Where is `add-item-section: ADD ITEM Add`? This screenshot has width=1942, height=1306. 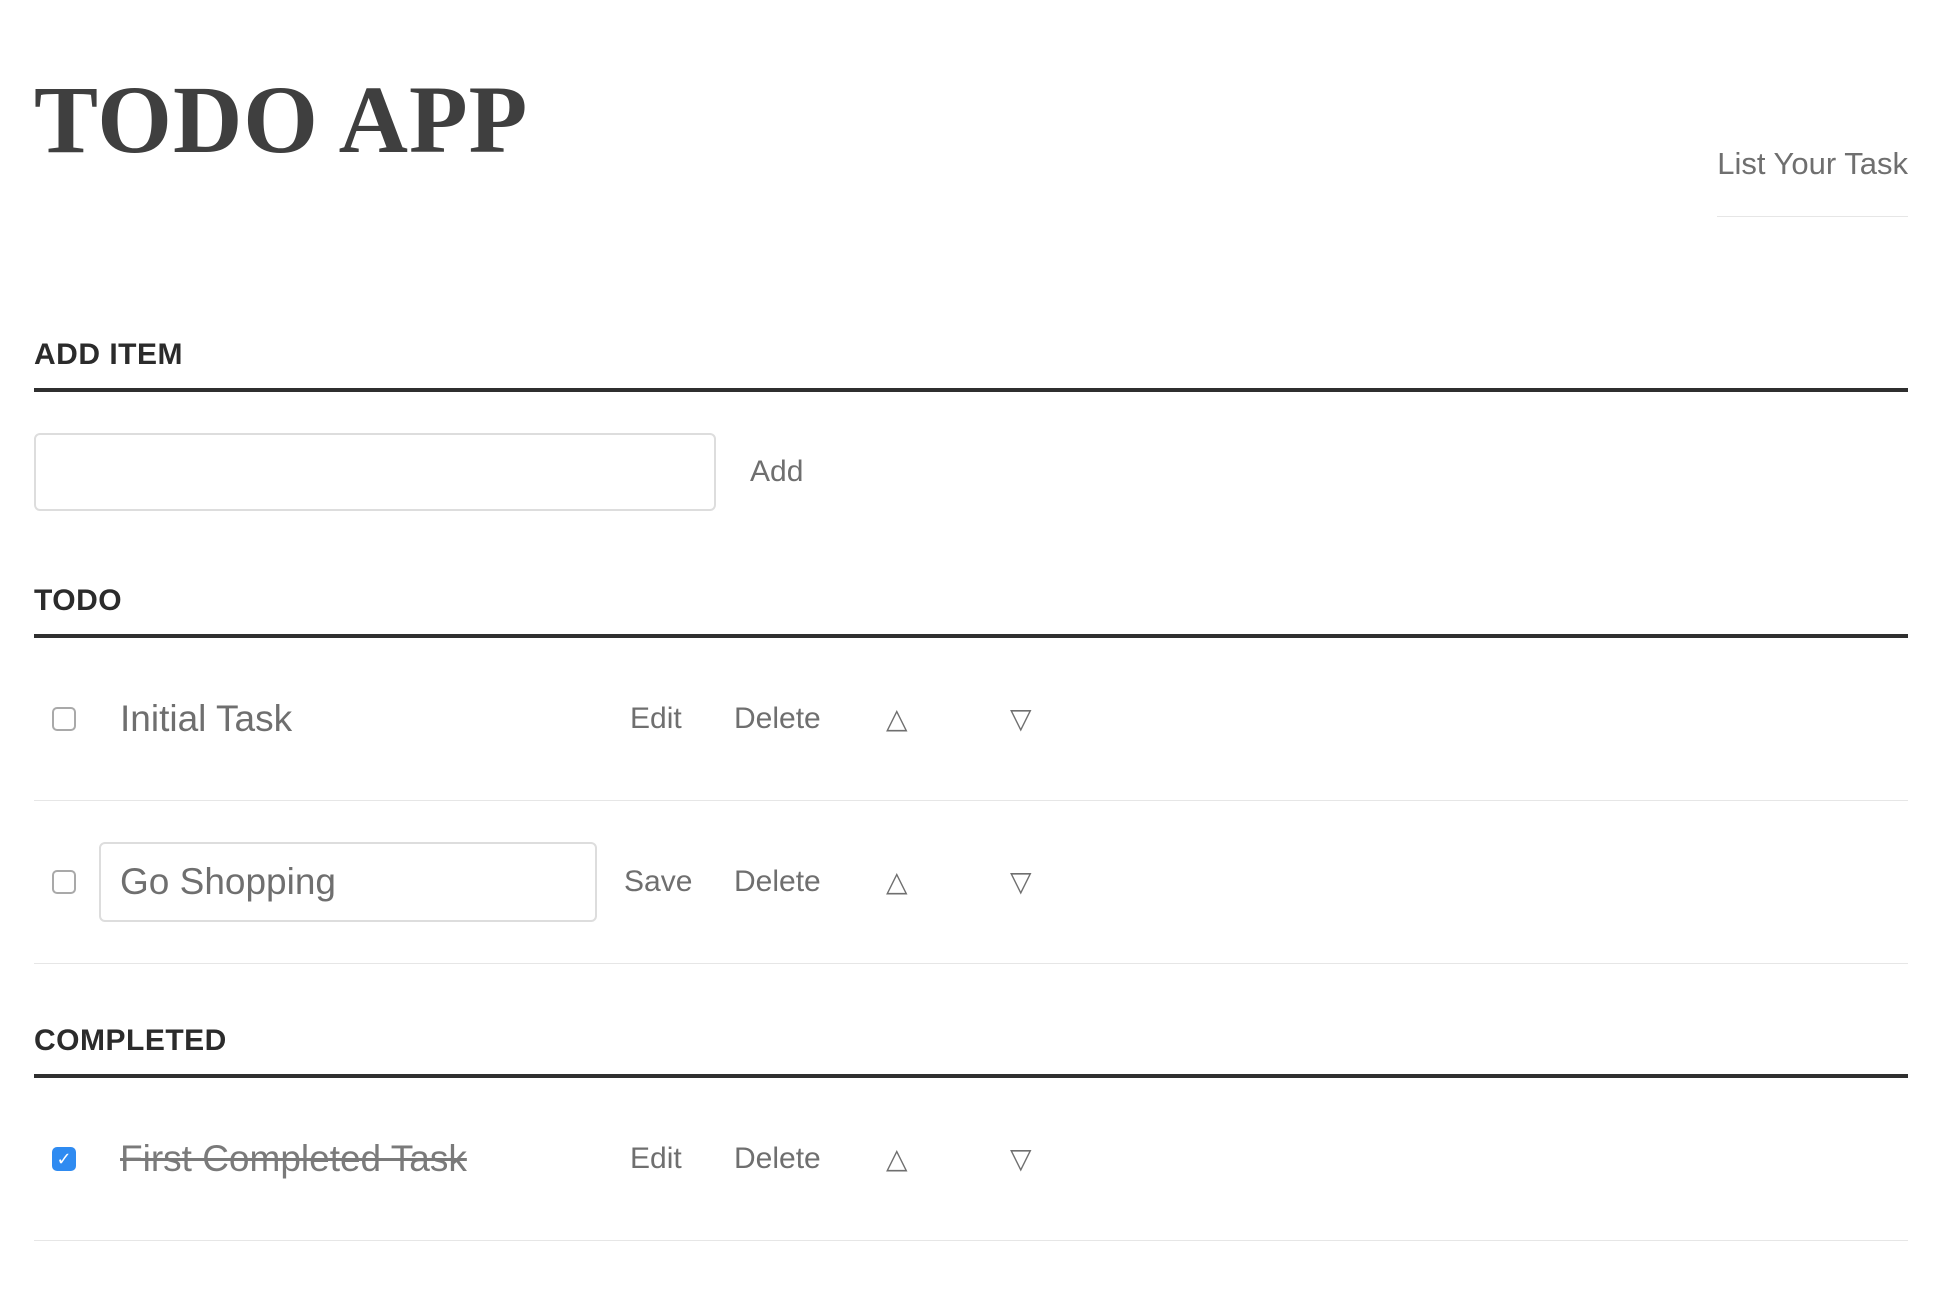
add-item-section: ADD ITEM Add is located at coordinates (971, 426).